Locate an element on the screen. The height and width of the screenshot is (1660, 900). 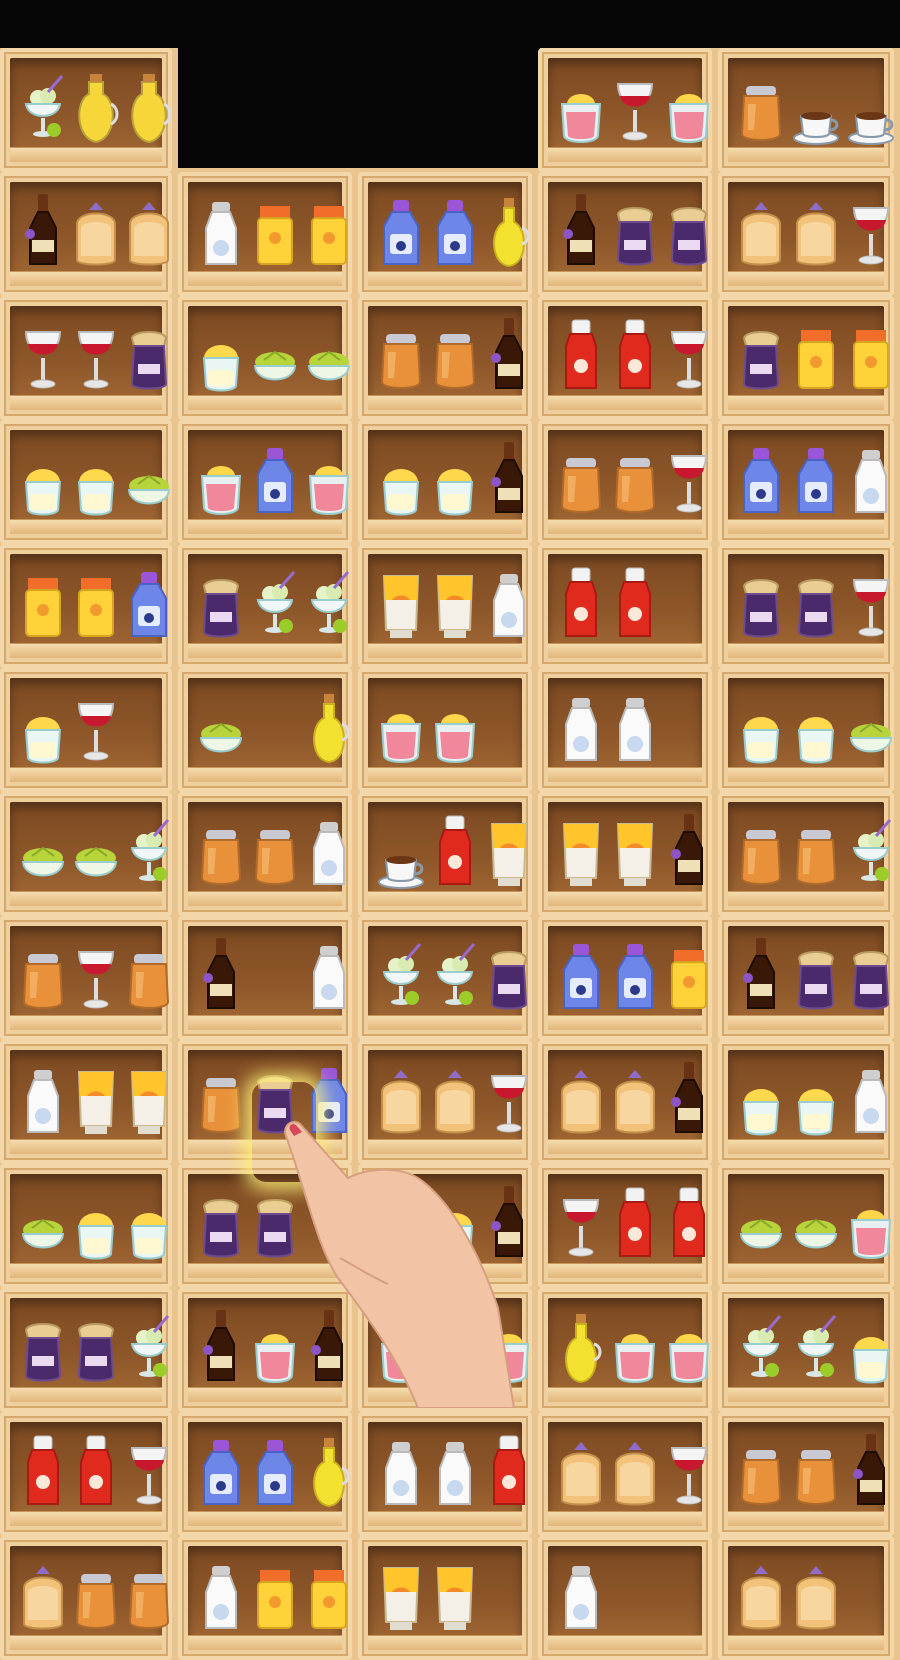
olive-oil-bottle-item is located at coordinates (509, 230).